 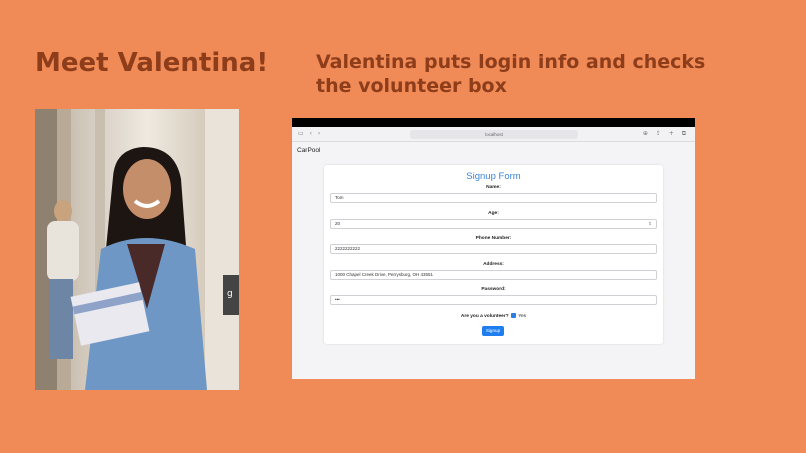 What do you see at coordinates (493, 264) in the screenshot?
I see `address-label: Address:` at bounding box center [493, 264].